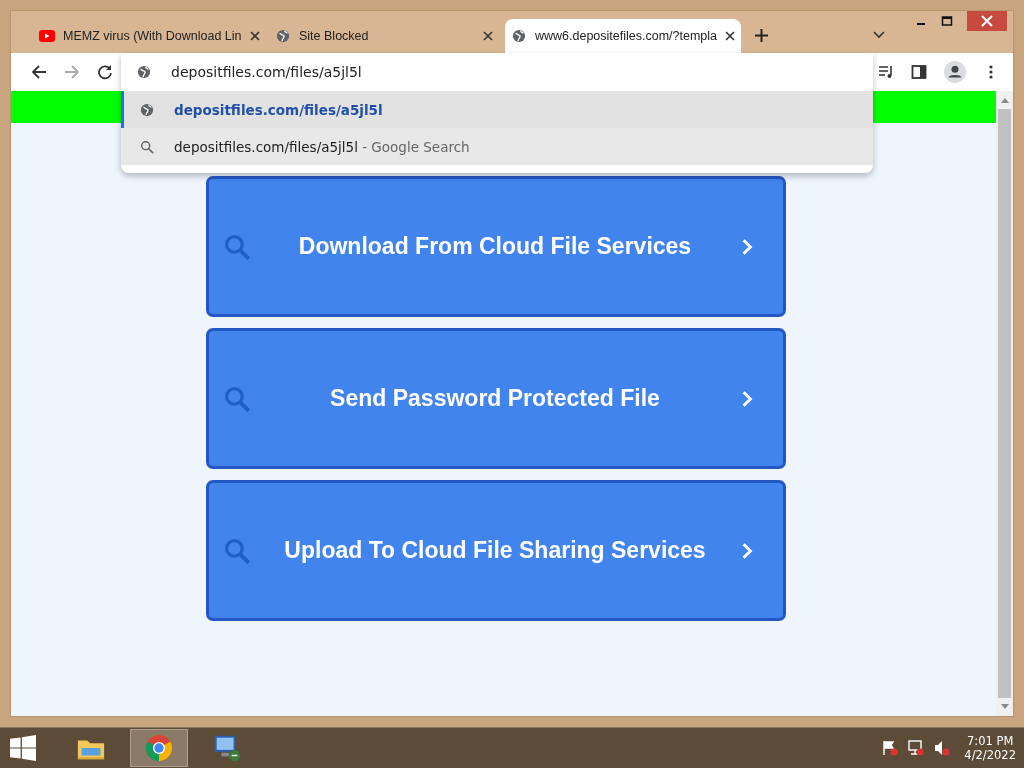 The height and width of the screenshot is (768, 1024). I want to click on tab-title: MEMZ virus (With Download Lin, so click(152, 36).